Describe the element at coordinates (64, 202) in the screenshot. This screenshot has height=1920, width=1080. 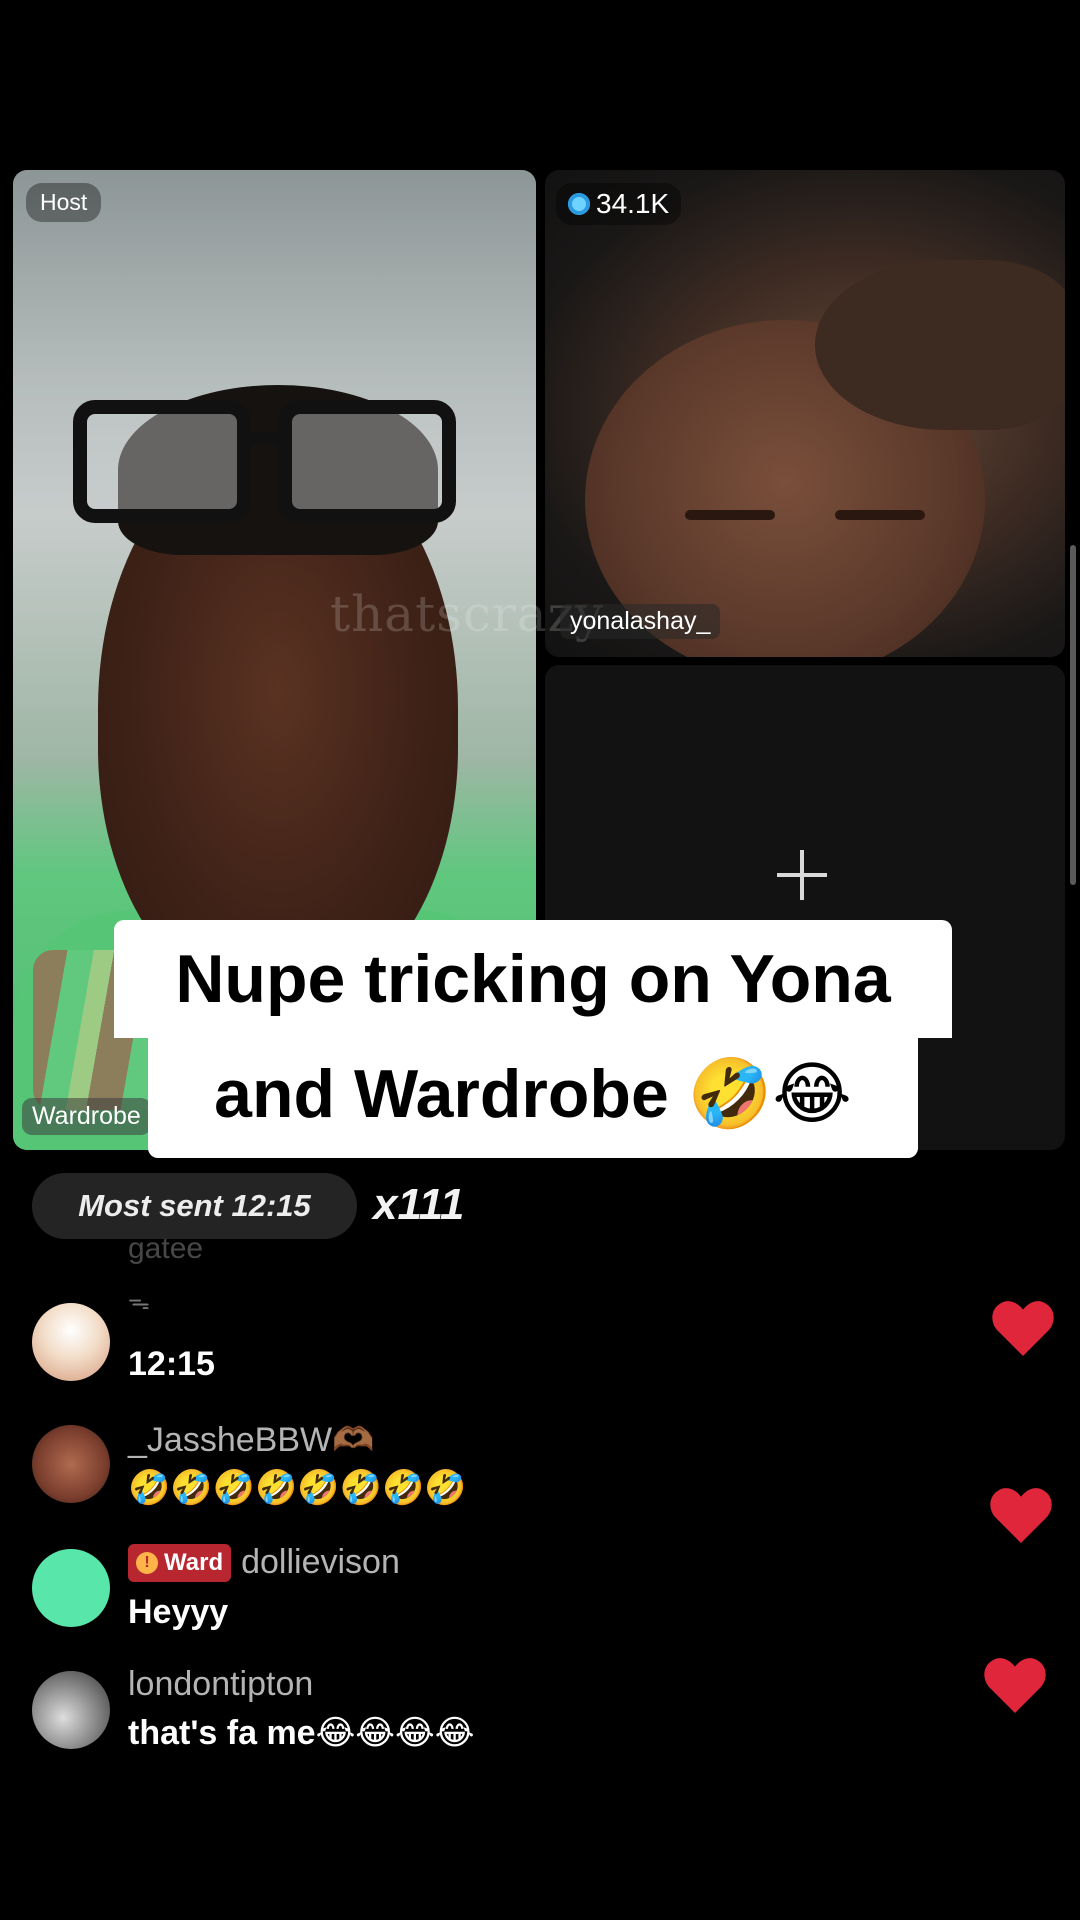
I see `host-badge: Host` at that location.